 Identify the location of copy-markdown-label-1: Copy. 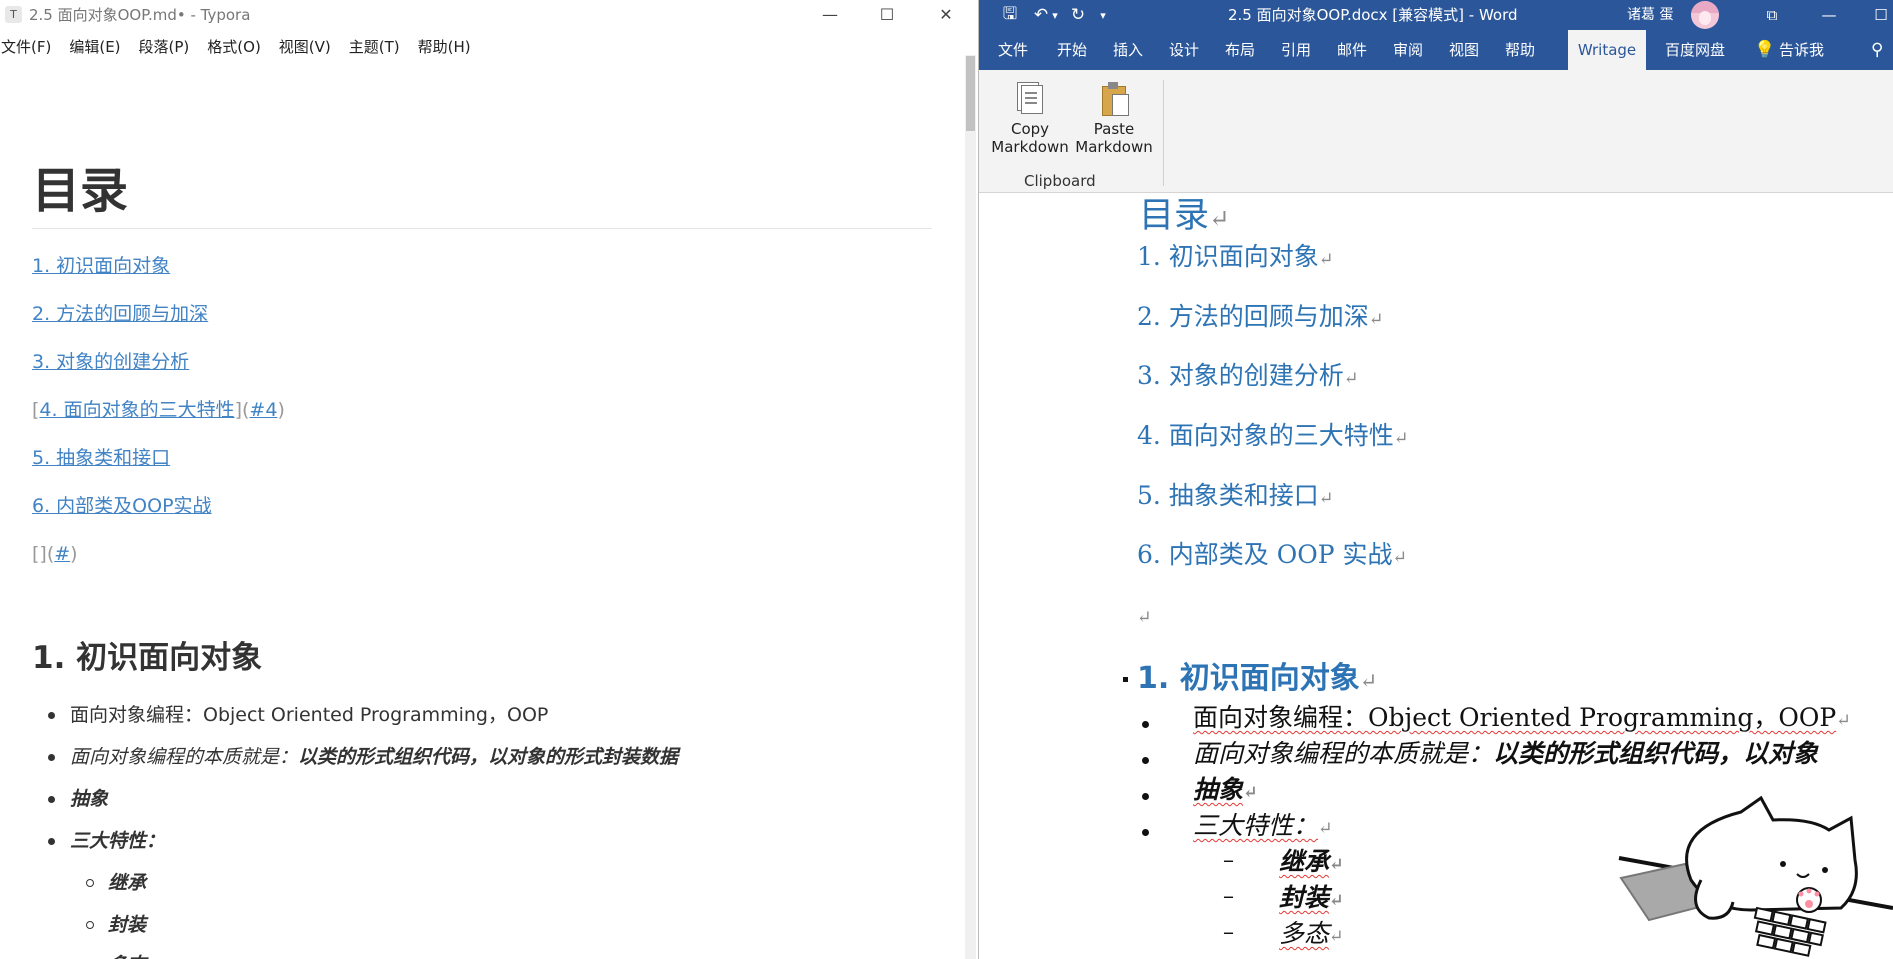
(1030, 129).